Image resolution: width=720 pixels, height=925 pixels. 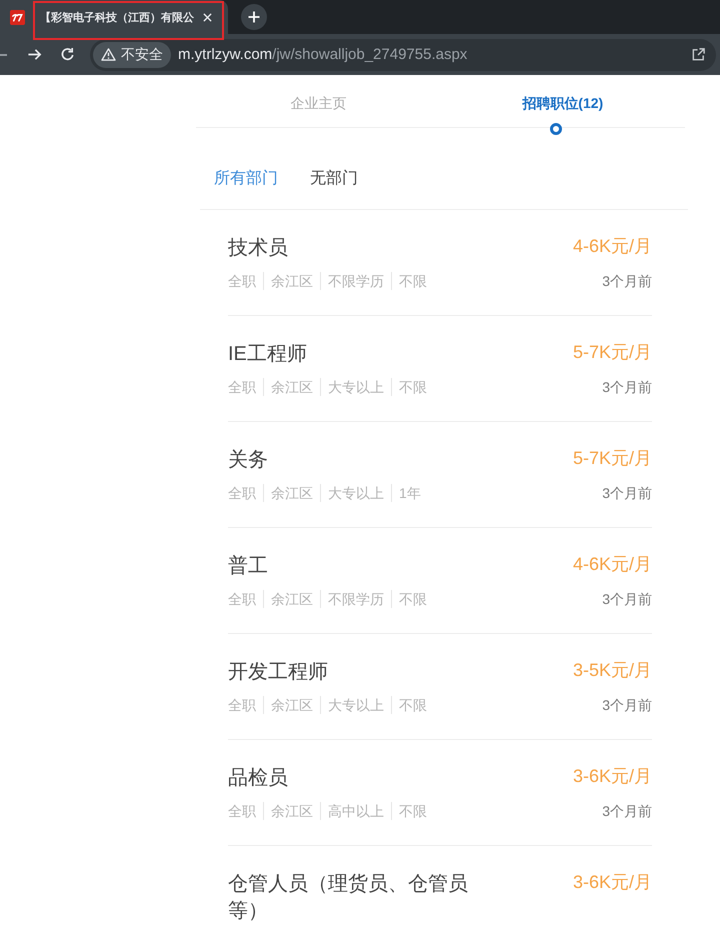 I want to click on share-icon, so click(x=698, y=54).